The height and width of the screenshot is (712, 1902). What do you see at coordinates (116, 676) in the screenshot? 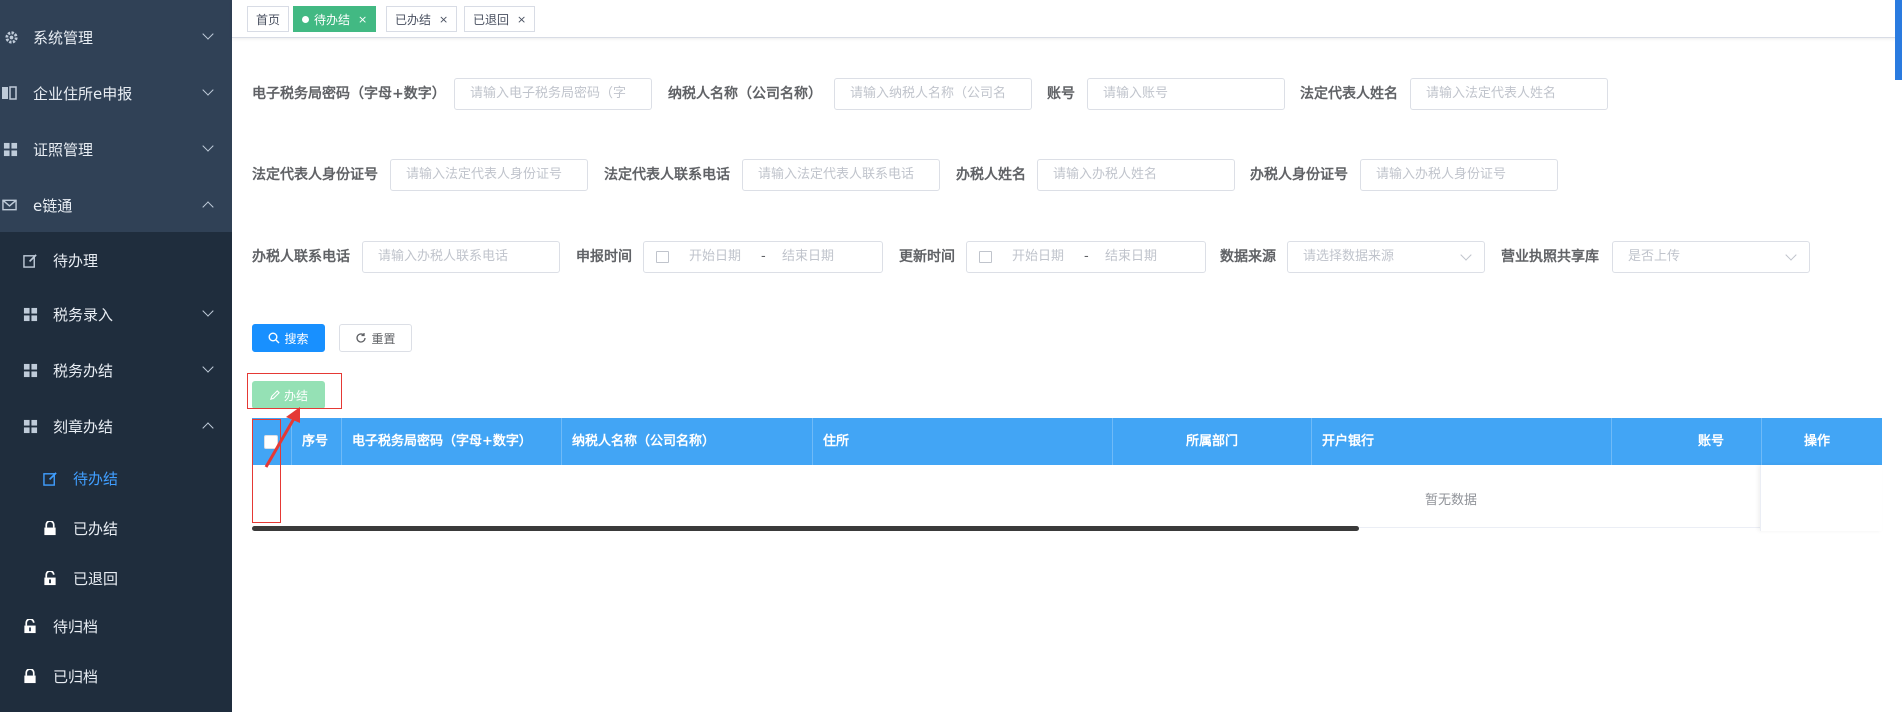
I see `sidebar-item-archived: 已归档` at bounding box center [116, 676].